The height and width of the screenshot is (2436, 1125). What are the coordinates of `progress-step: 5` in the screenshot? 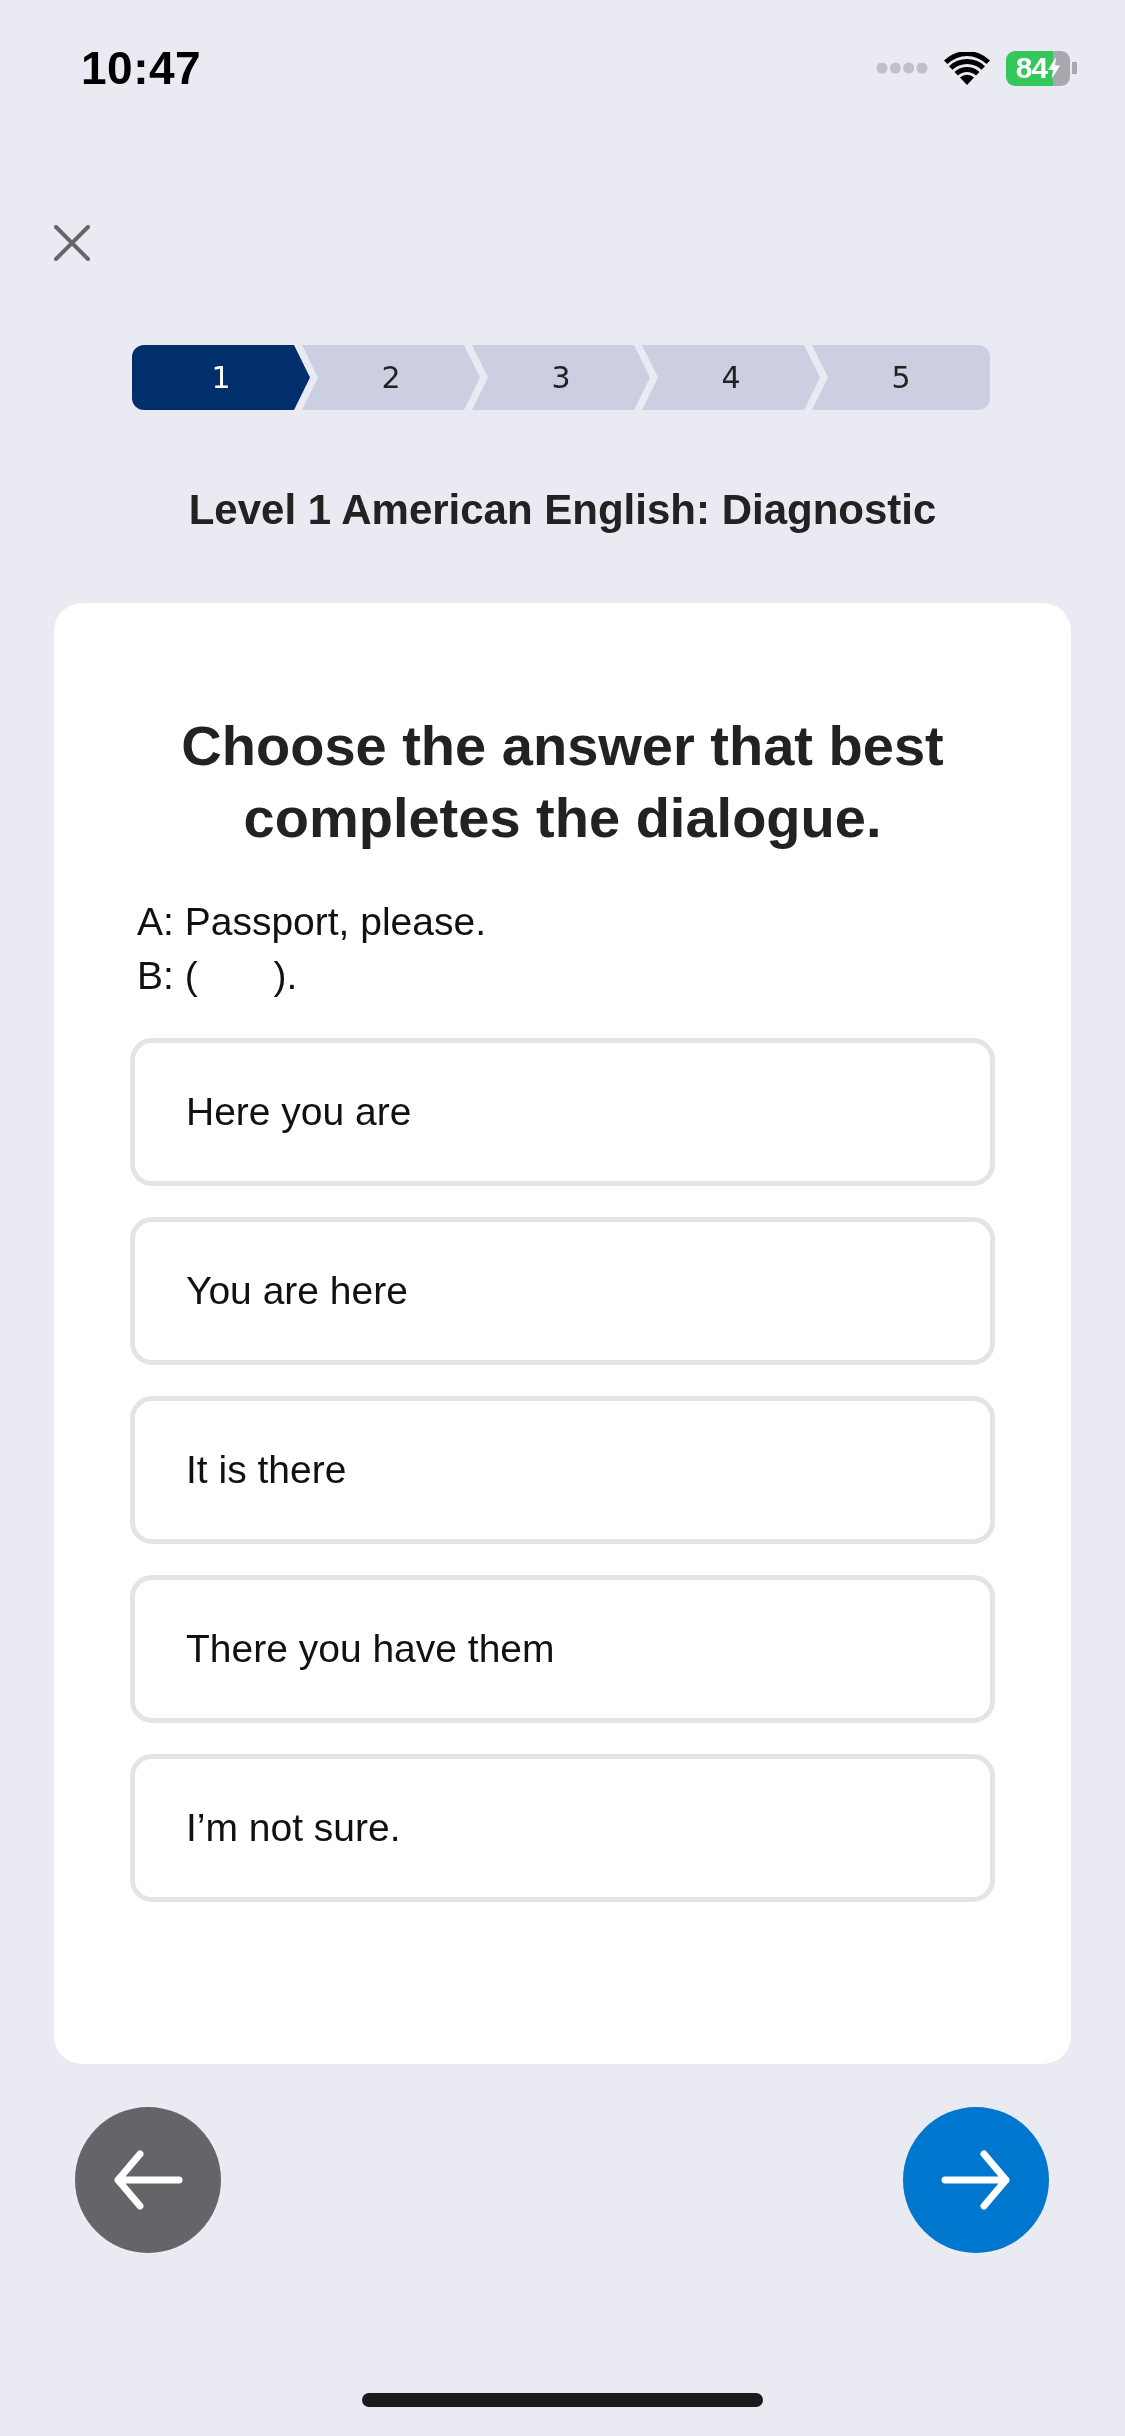 It's located at (901, 377).